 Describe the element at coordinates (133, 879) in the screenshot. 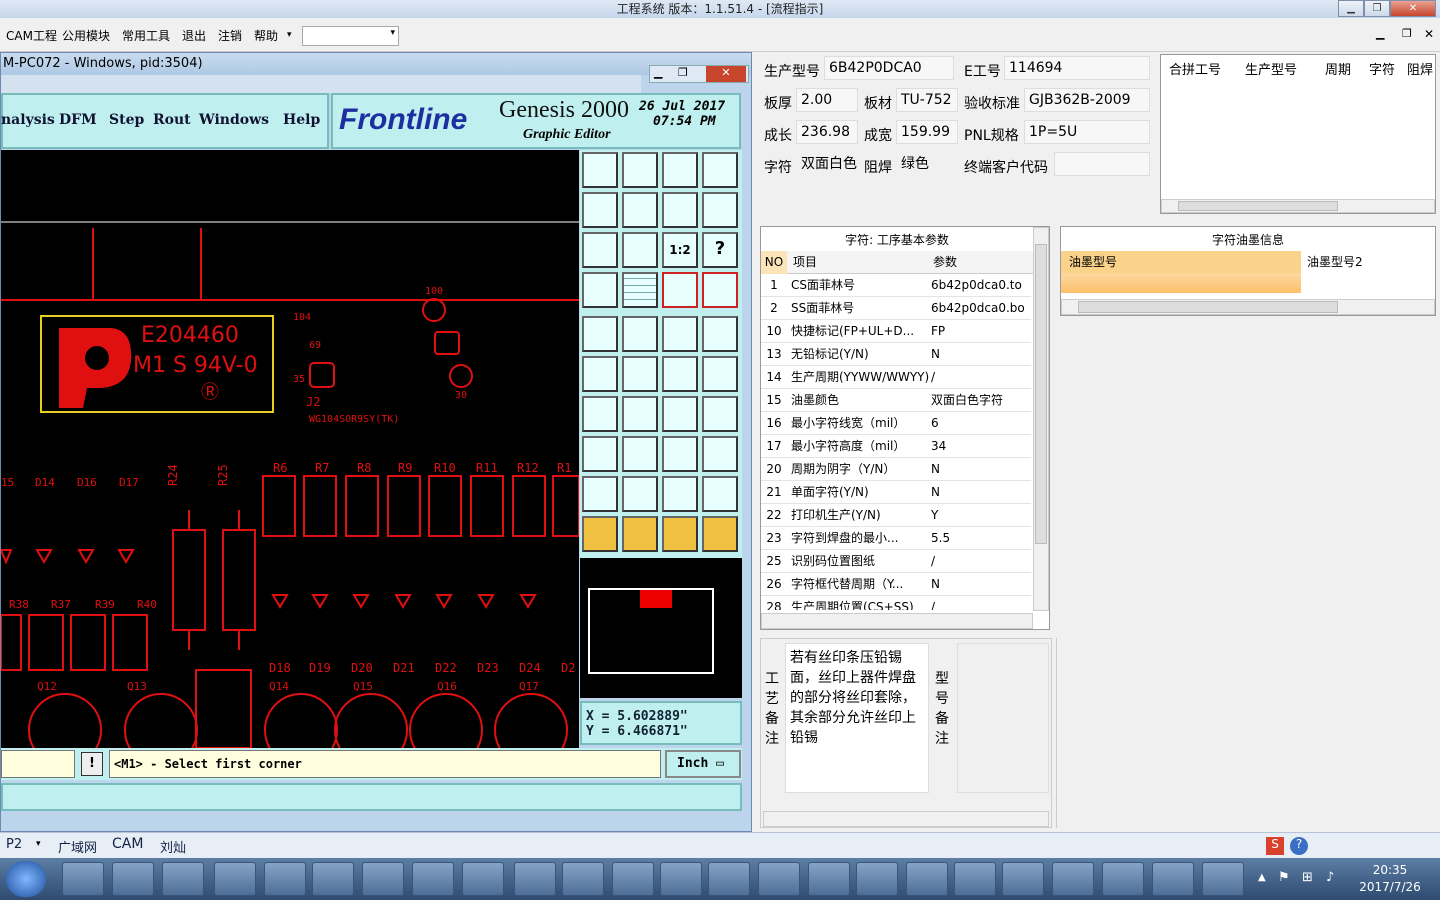

I see `taskbar-save-icon` at that location.